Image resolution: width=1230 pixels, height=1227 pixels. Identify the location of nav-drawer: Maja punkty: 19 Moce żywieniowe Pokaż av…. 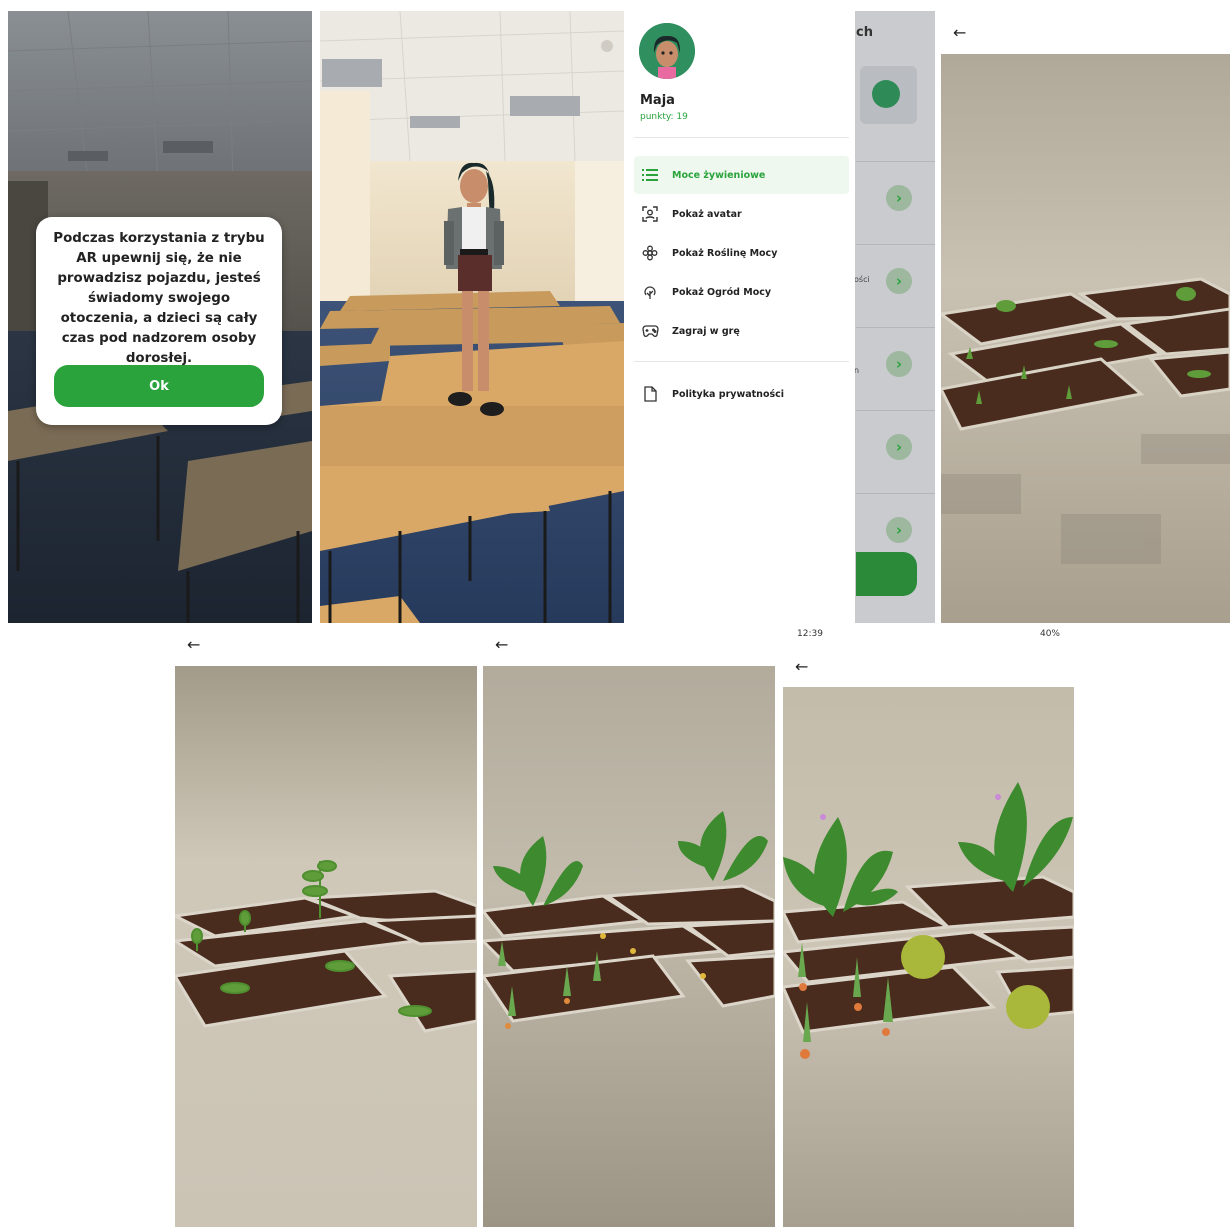
(739, 317).